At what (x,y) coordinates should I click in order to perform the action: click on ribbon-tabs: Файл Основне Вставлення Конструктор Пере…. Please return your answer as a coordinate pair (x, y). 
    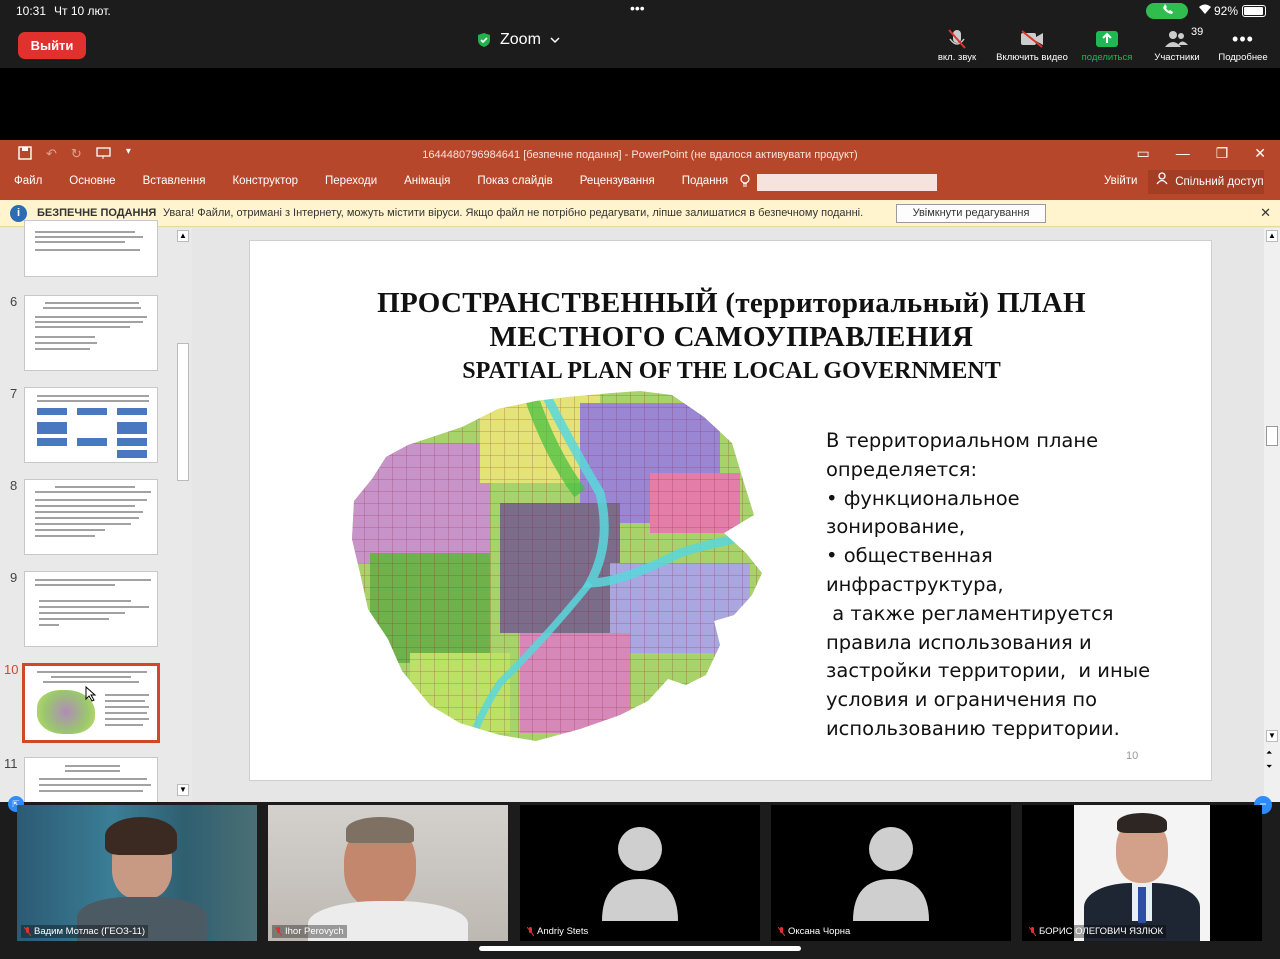
    Looking at the image, I should click on (384, 181).